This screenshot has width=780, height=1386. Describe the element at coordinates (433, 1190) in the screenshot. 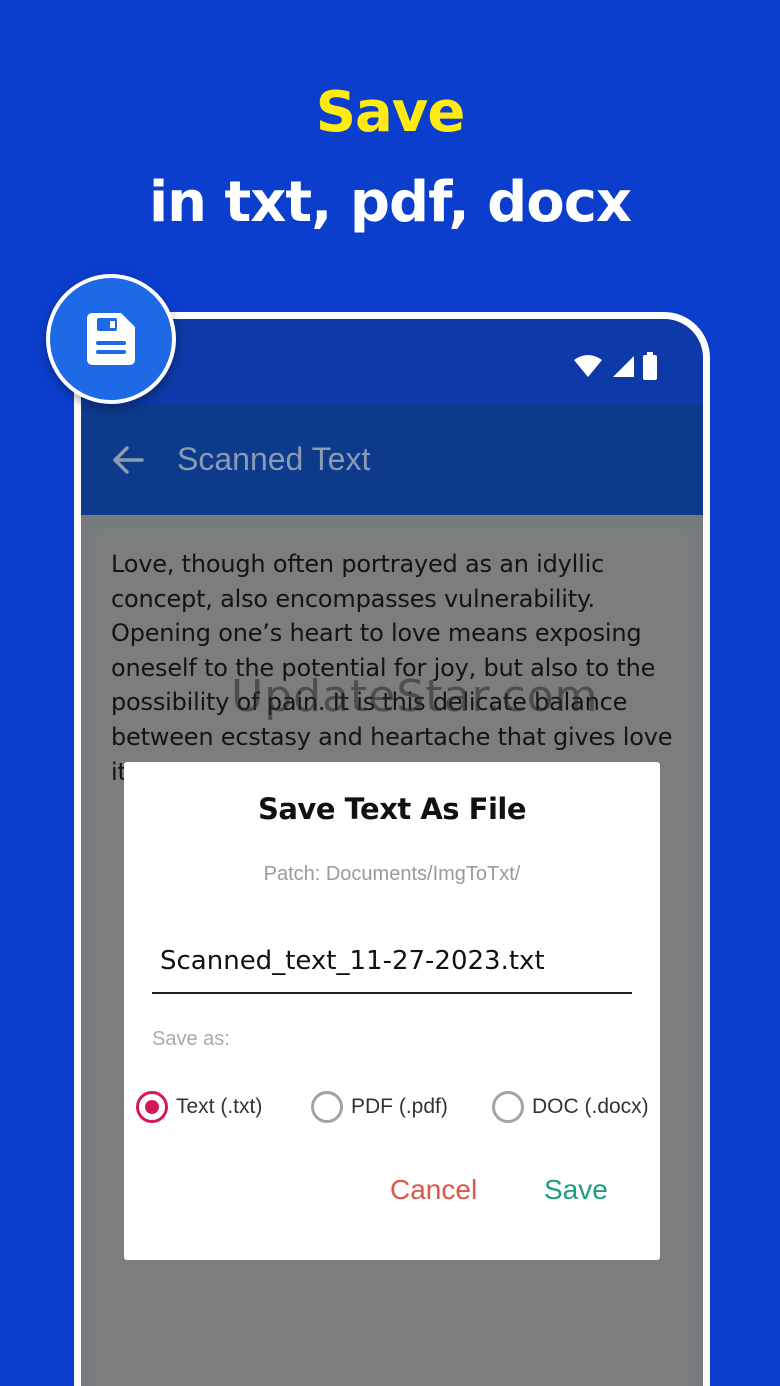

I see `cancel-button: Cancel` at that location.